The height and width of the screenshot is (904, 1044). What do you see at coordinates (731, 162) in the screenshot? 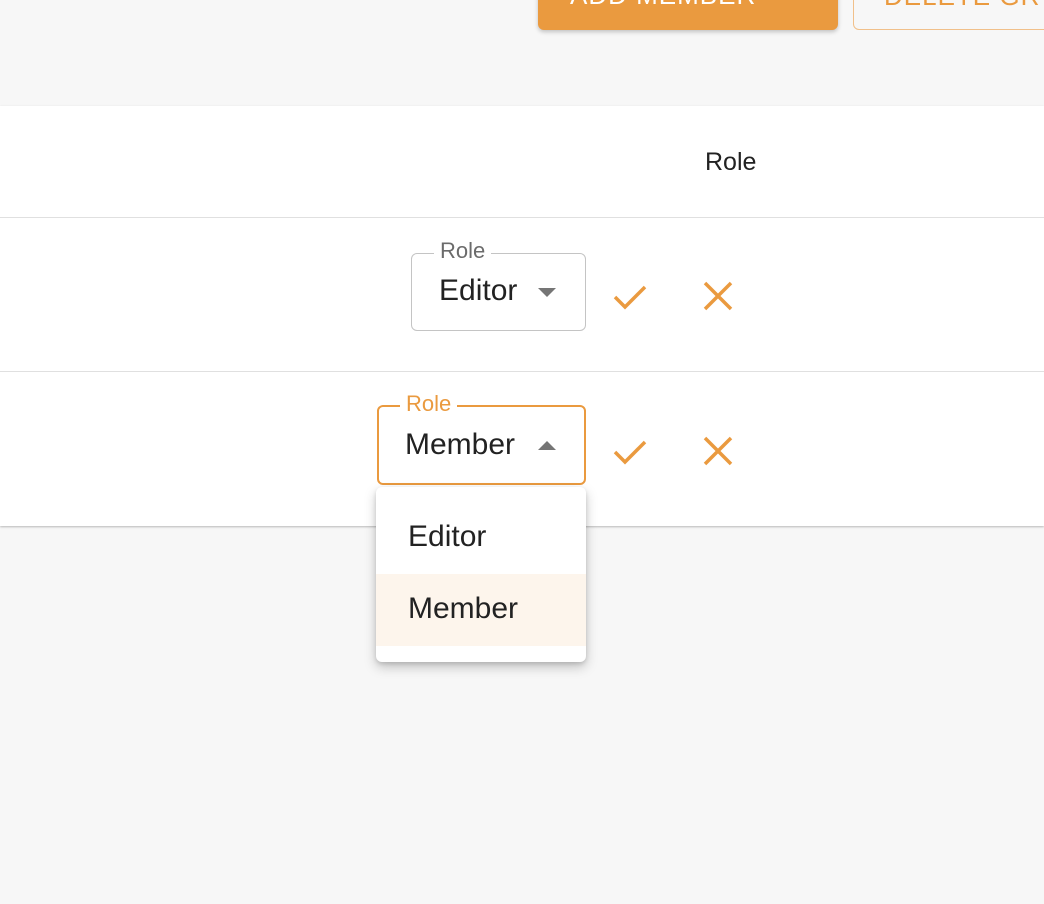
I see `column-header-role: Role` at bounding box center [731, 162].